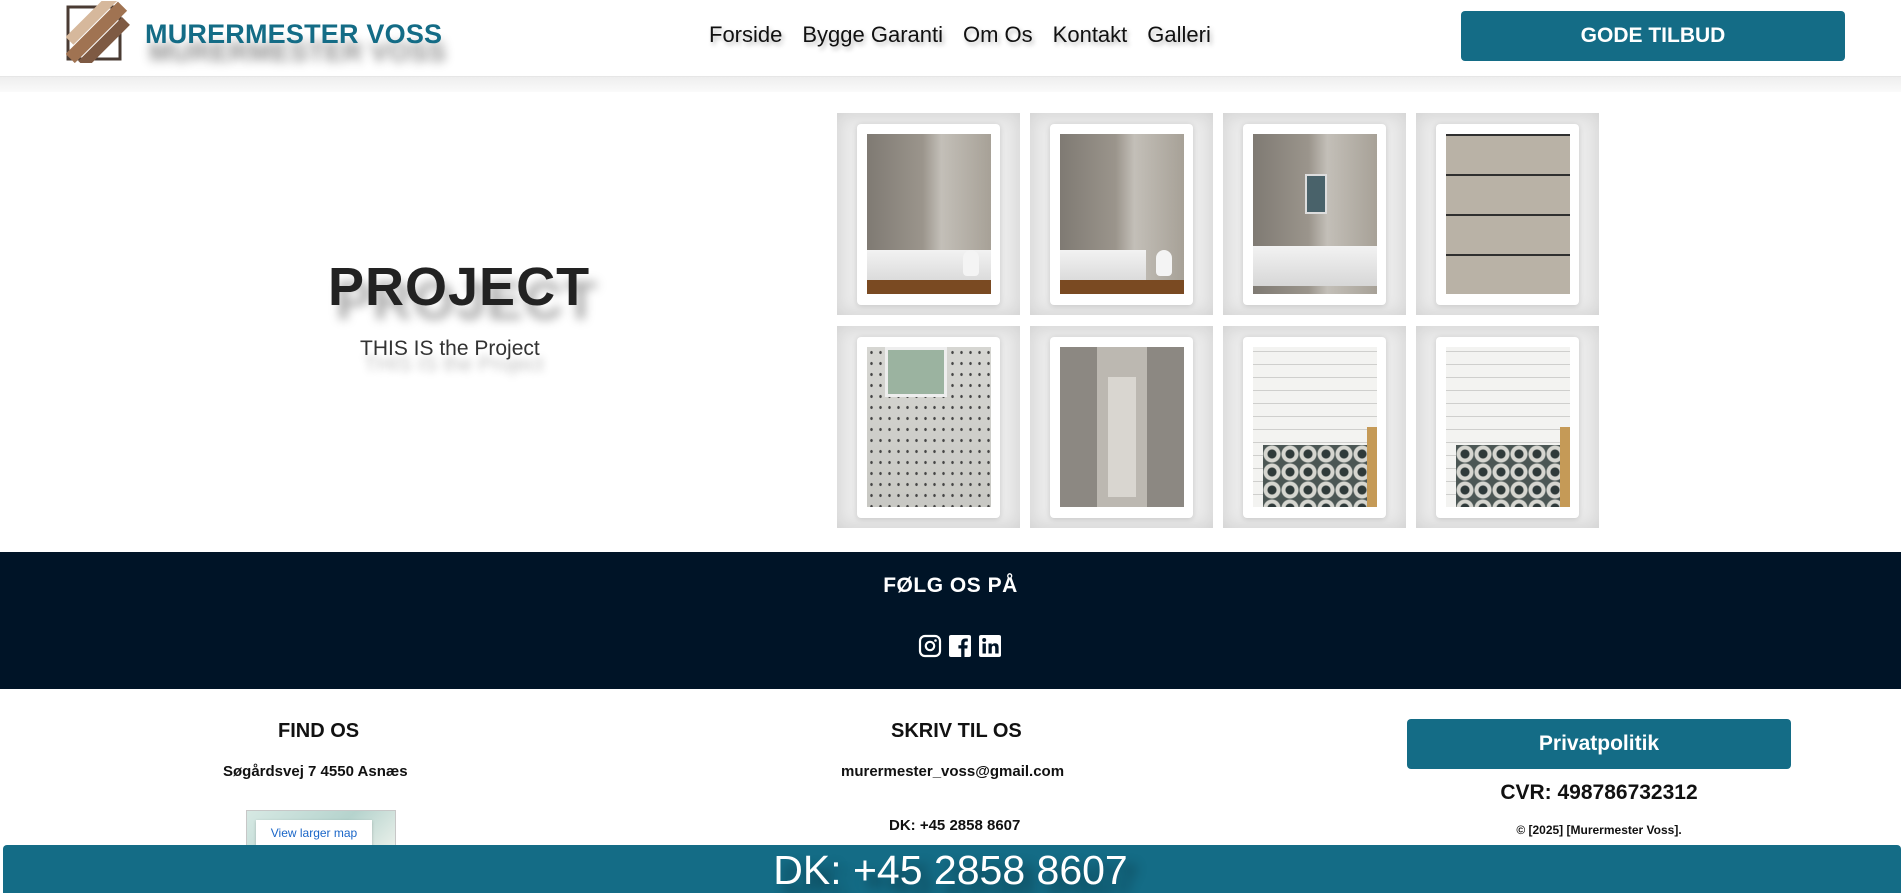 The height and width of the screenshot is (893, 1901). Describe the element at coordinates (1653, 36) in the screenshot. I see `gode-tilbud-button: GODE TILBUD` at that location.